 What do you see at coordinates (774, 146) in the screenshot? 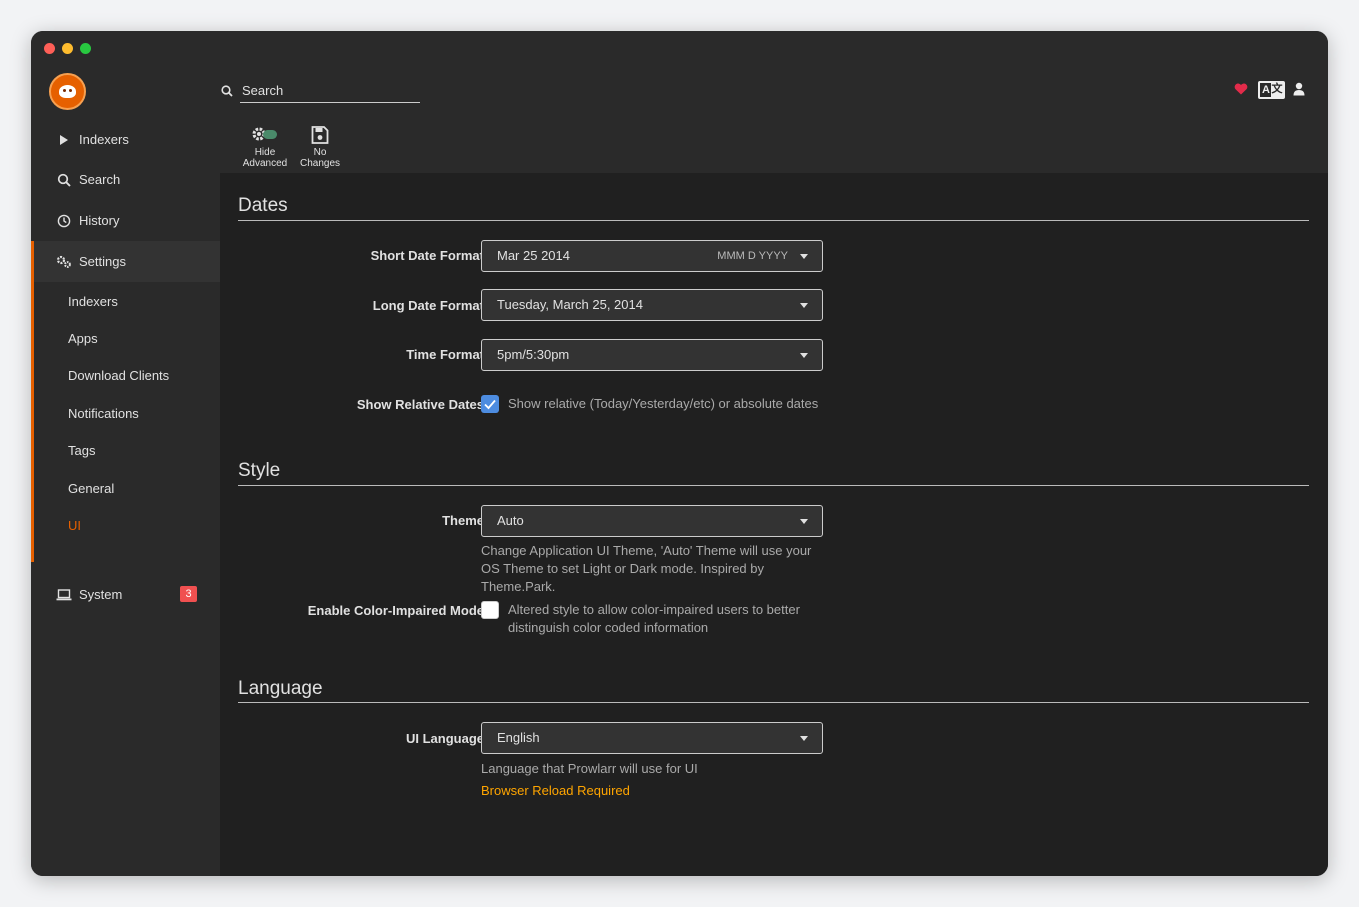
I see `page-toolbar: Hide Advanced No Changes` at bounding box center [774, 146].